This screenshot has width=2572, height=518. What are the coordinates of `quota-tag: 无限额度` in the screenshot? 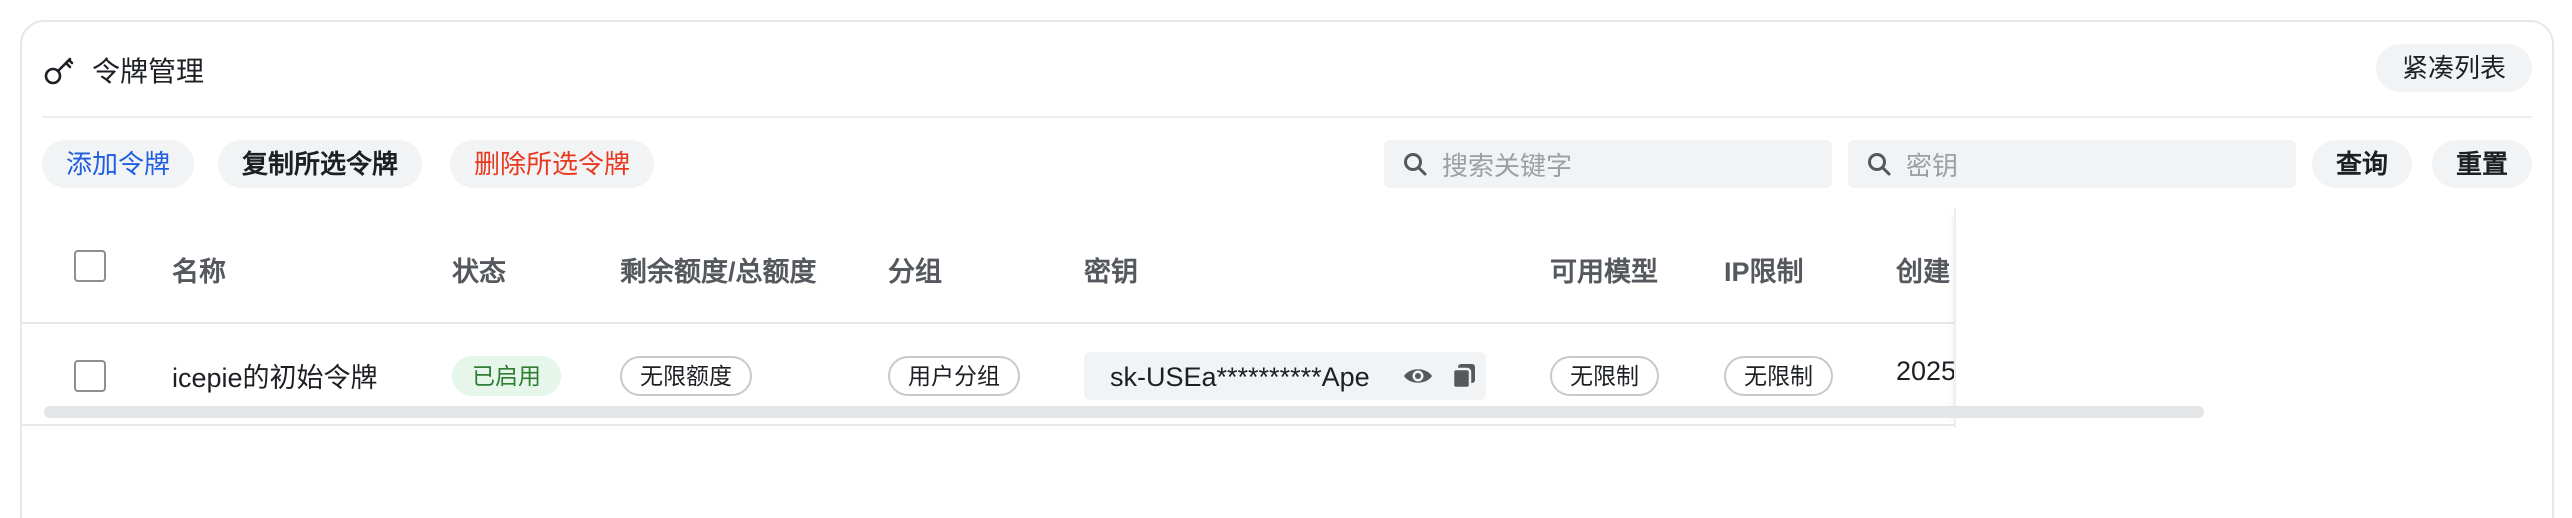 It's located at (686, 376).